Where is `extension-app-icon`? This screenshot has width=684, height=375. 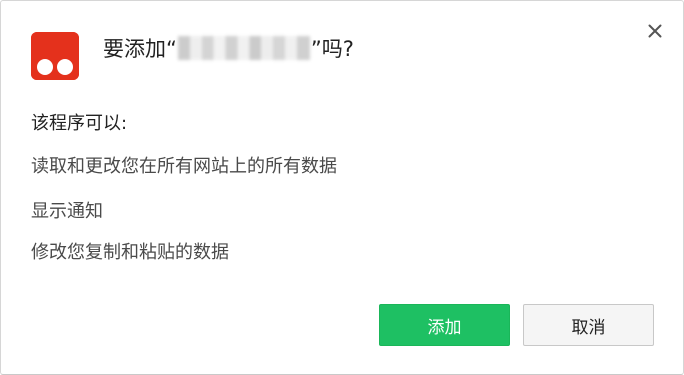
extension-app-icon is located at coordinates (55, 56).